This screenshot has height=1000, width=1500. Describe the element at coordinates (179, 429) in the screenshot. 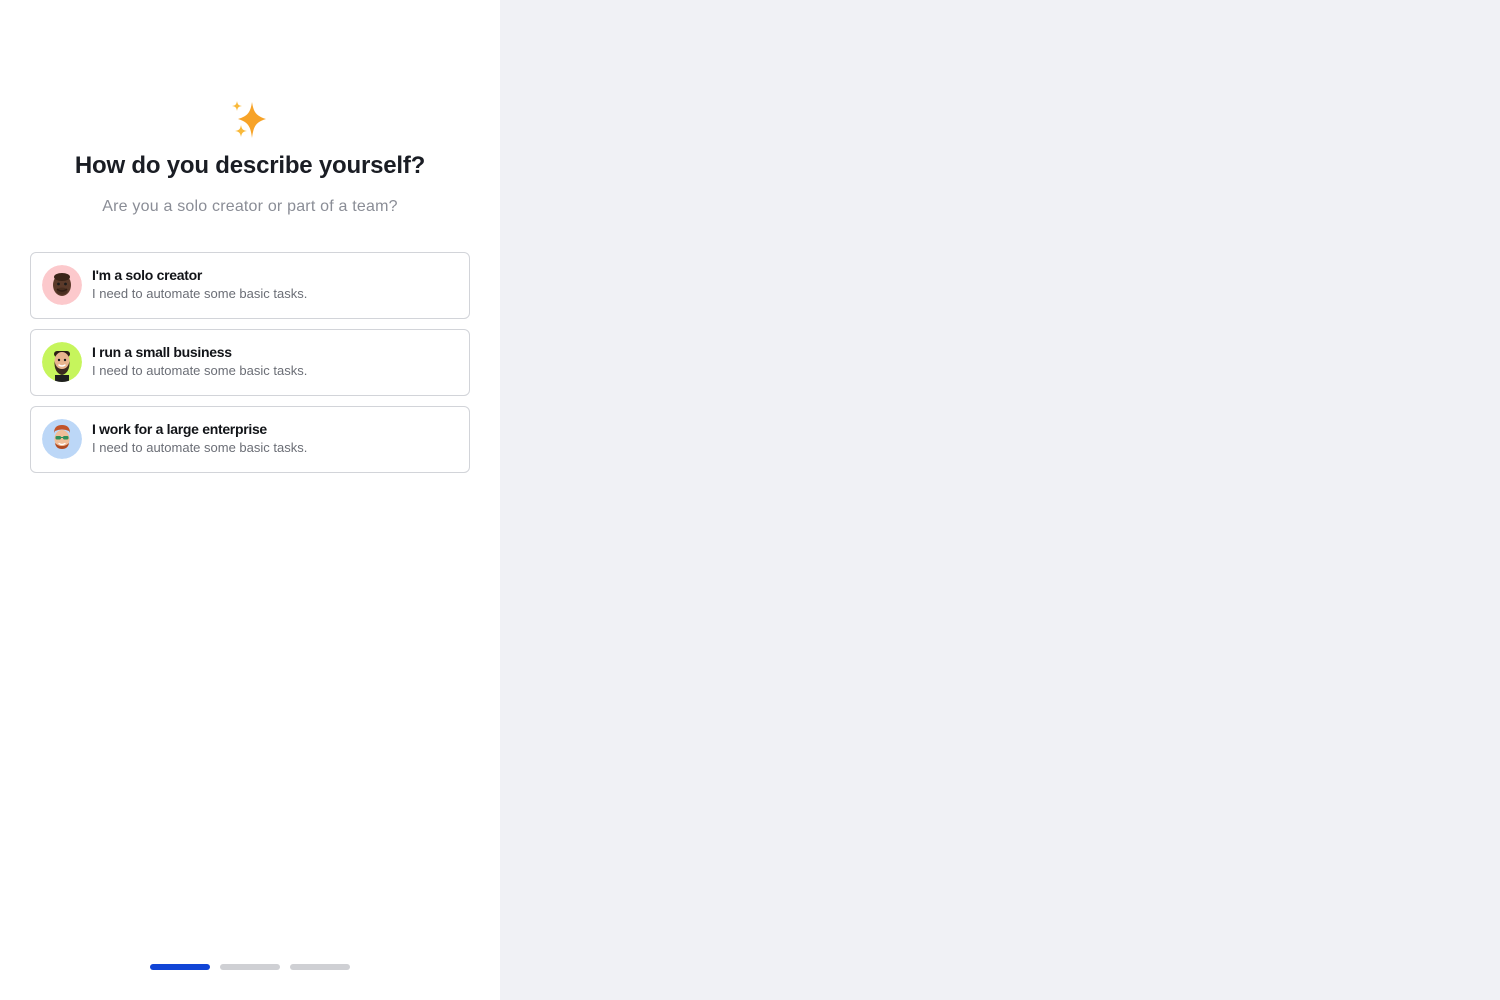

I see `option-title: I work for a large enterprise` at that location.